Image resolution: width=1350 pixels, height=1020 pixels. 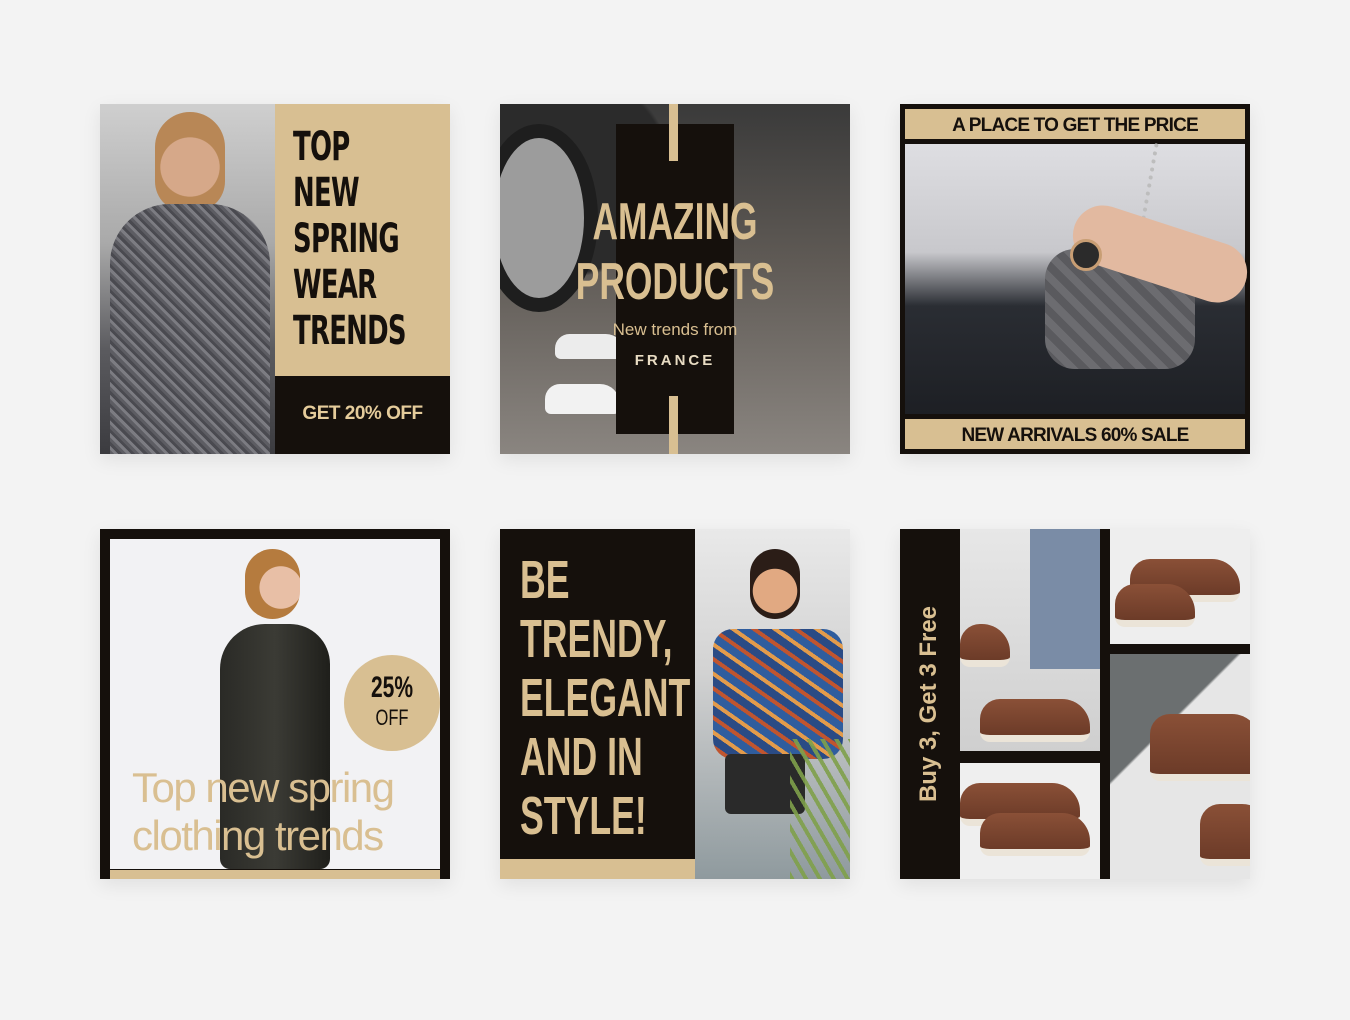 I want to click on promo-card-amazing-products: AMAZING PRODUCTS New trends from FRANCE, so click(x=675, y=279).